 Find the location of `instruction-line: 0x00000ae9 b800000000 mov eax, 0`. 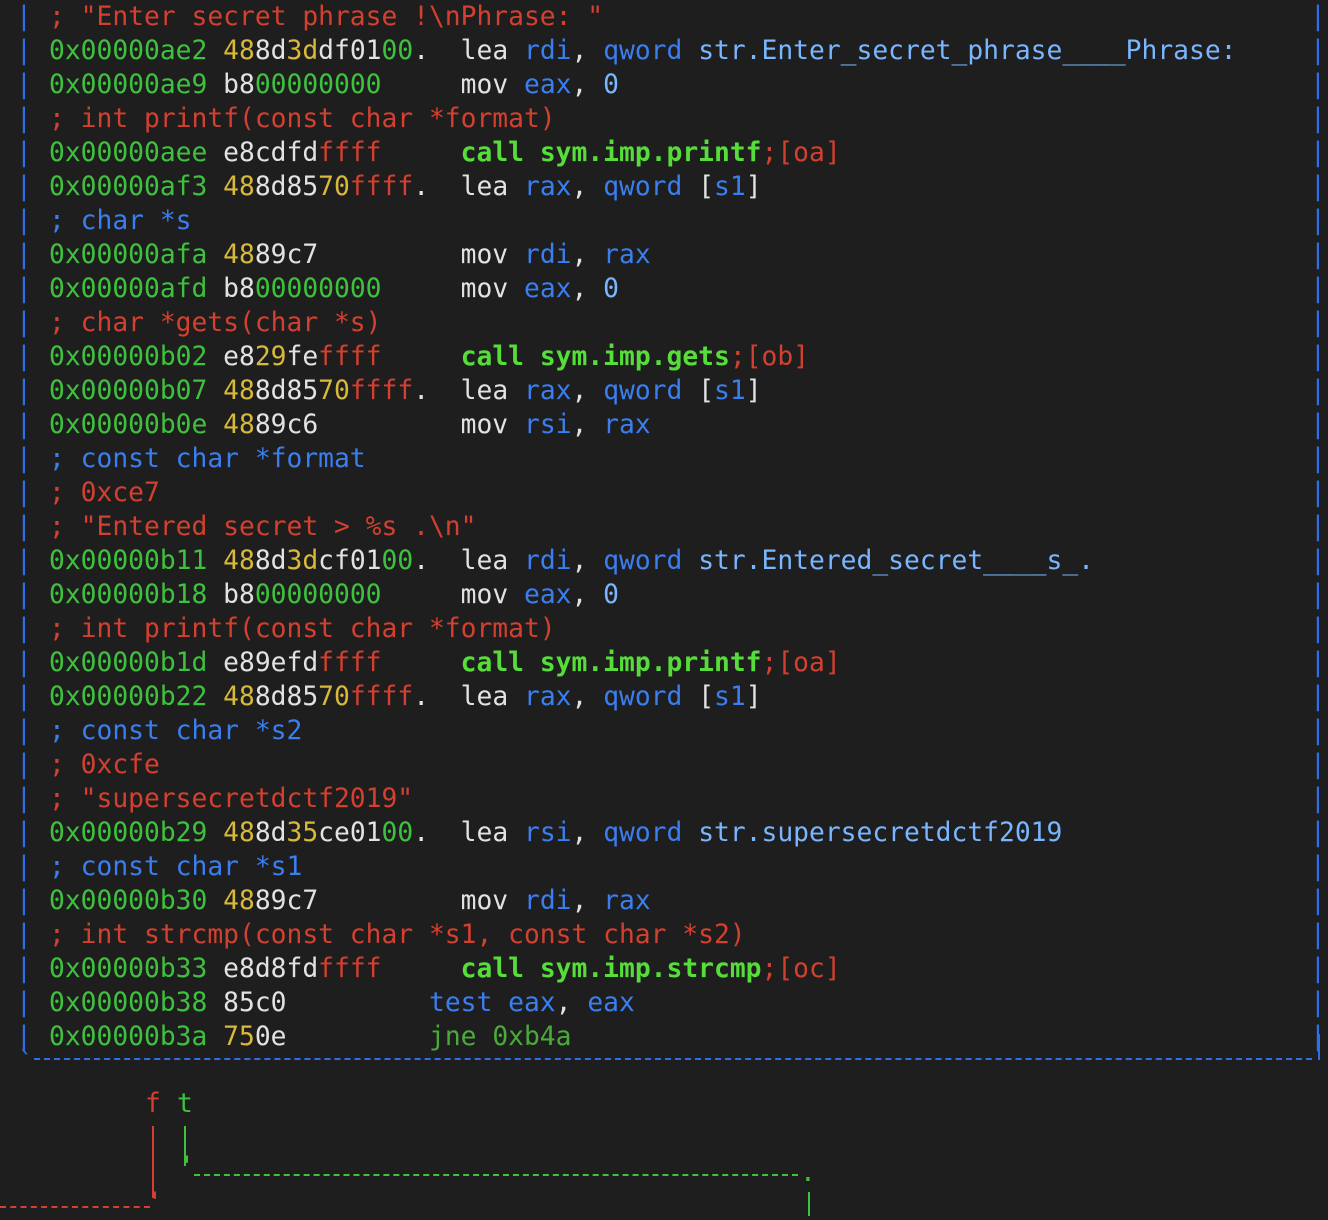

instruction-line: 0x00000ae9 b800000000 mov eax, 0 is located at coordinates (334, 85).